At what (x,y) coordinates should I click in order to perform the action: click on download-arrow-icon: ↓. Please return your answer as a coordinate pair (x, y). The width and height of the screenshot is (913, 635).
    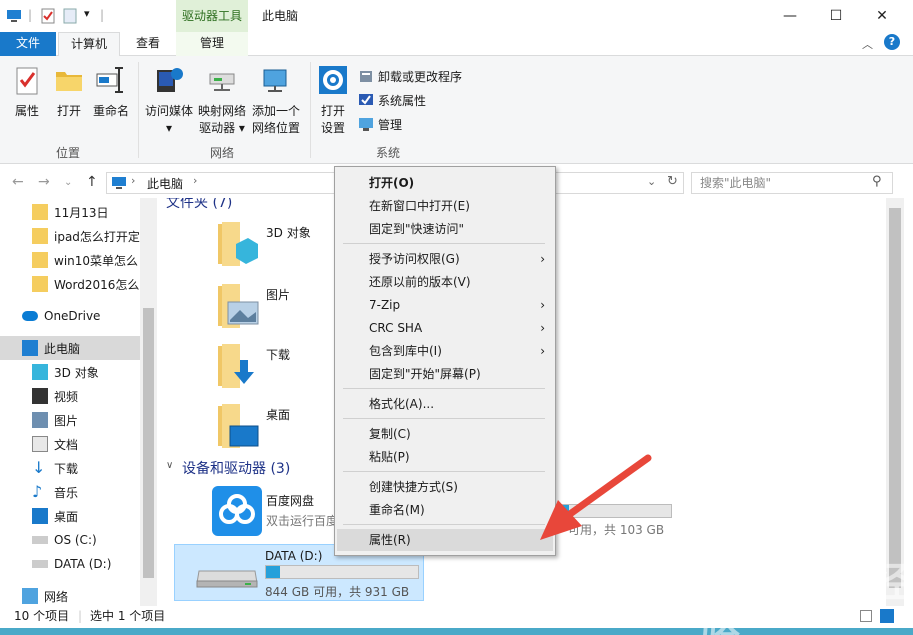
    Looking at the image, I should click on (39, 467).